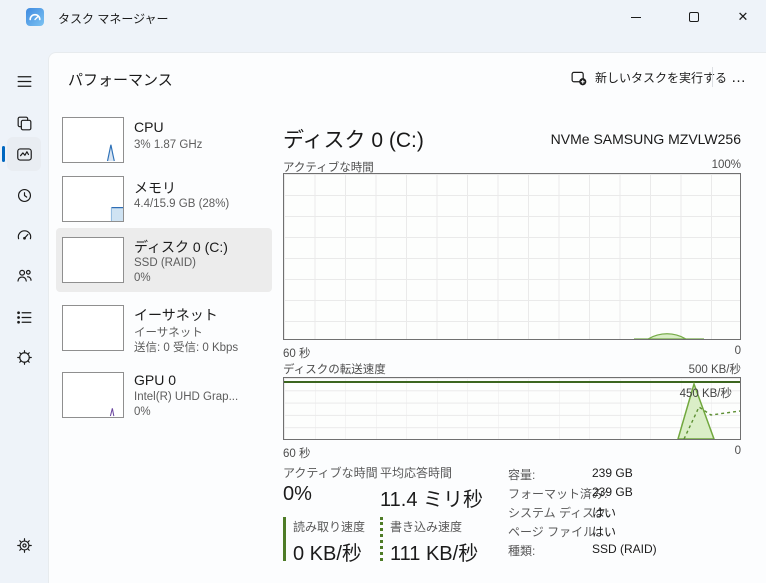  Describe the element at coordinates (383, 17) in the screenshot. I see `title-bar: タスク マネージャー ✕` at that location.